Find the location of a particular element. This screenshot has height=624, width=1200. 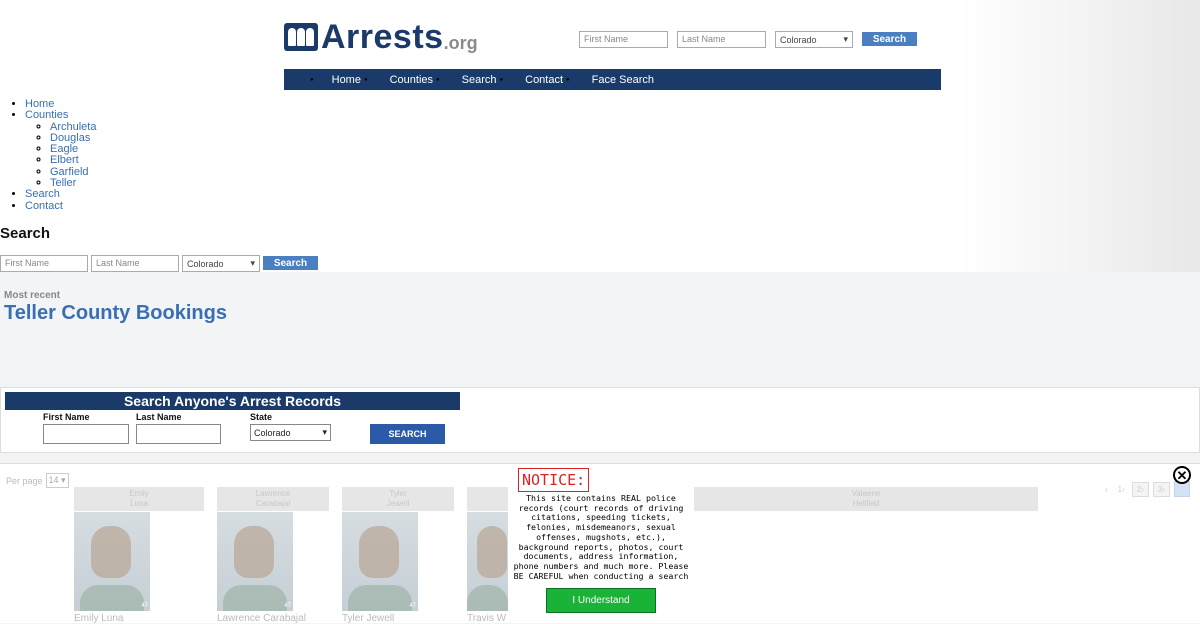

booking-card: Emily Luna 47 Emily Luna is located at coordinates (139, 555).